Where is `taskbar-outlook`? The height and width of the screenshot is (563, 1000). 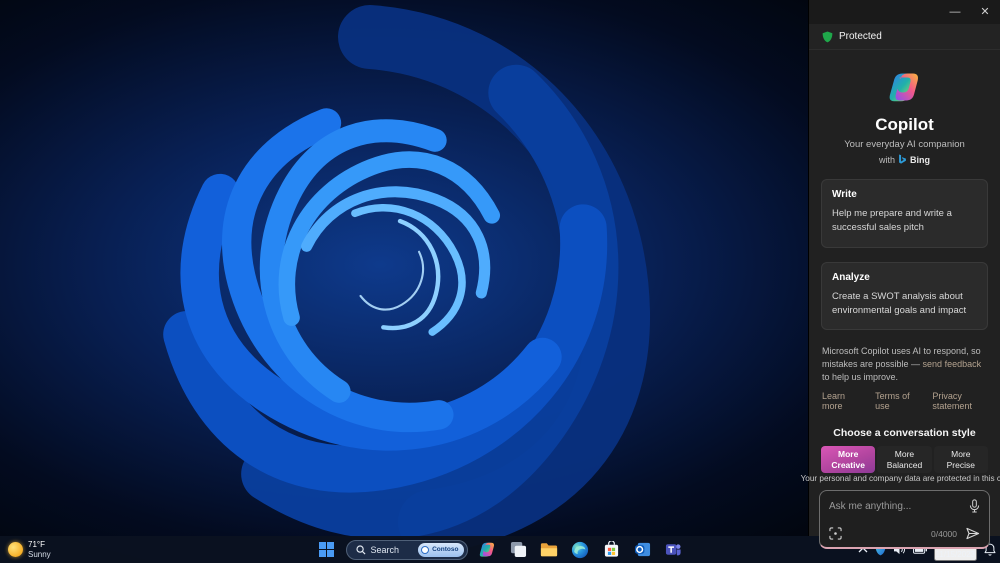 taskbar-outlook is located at coordinates (642, 550).